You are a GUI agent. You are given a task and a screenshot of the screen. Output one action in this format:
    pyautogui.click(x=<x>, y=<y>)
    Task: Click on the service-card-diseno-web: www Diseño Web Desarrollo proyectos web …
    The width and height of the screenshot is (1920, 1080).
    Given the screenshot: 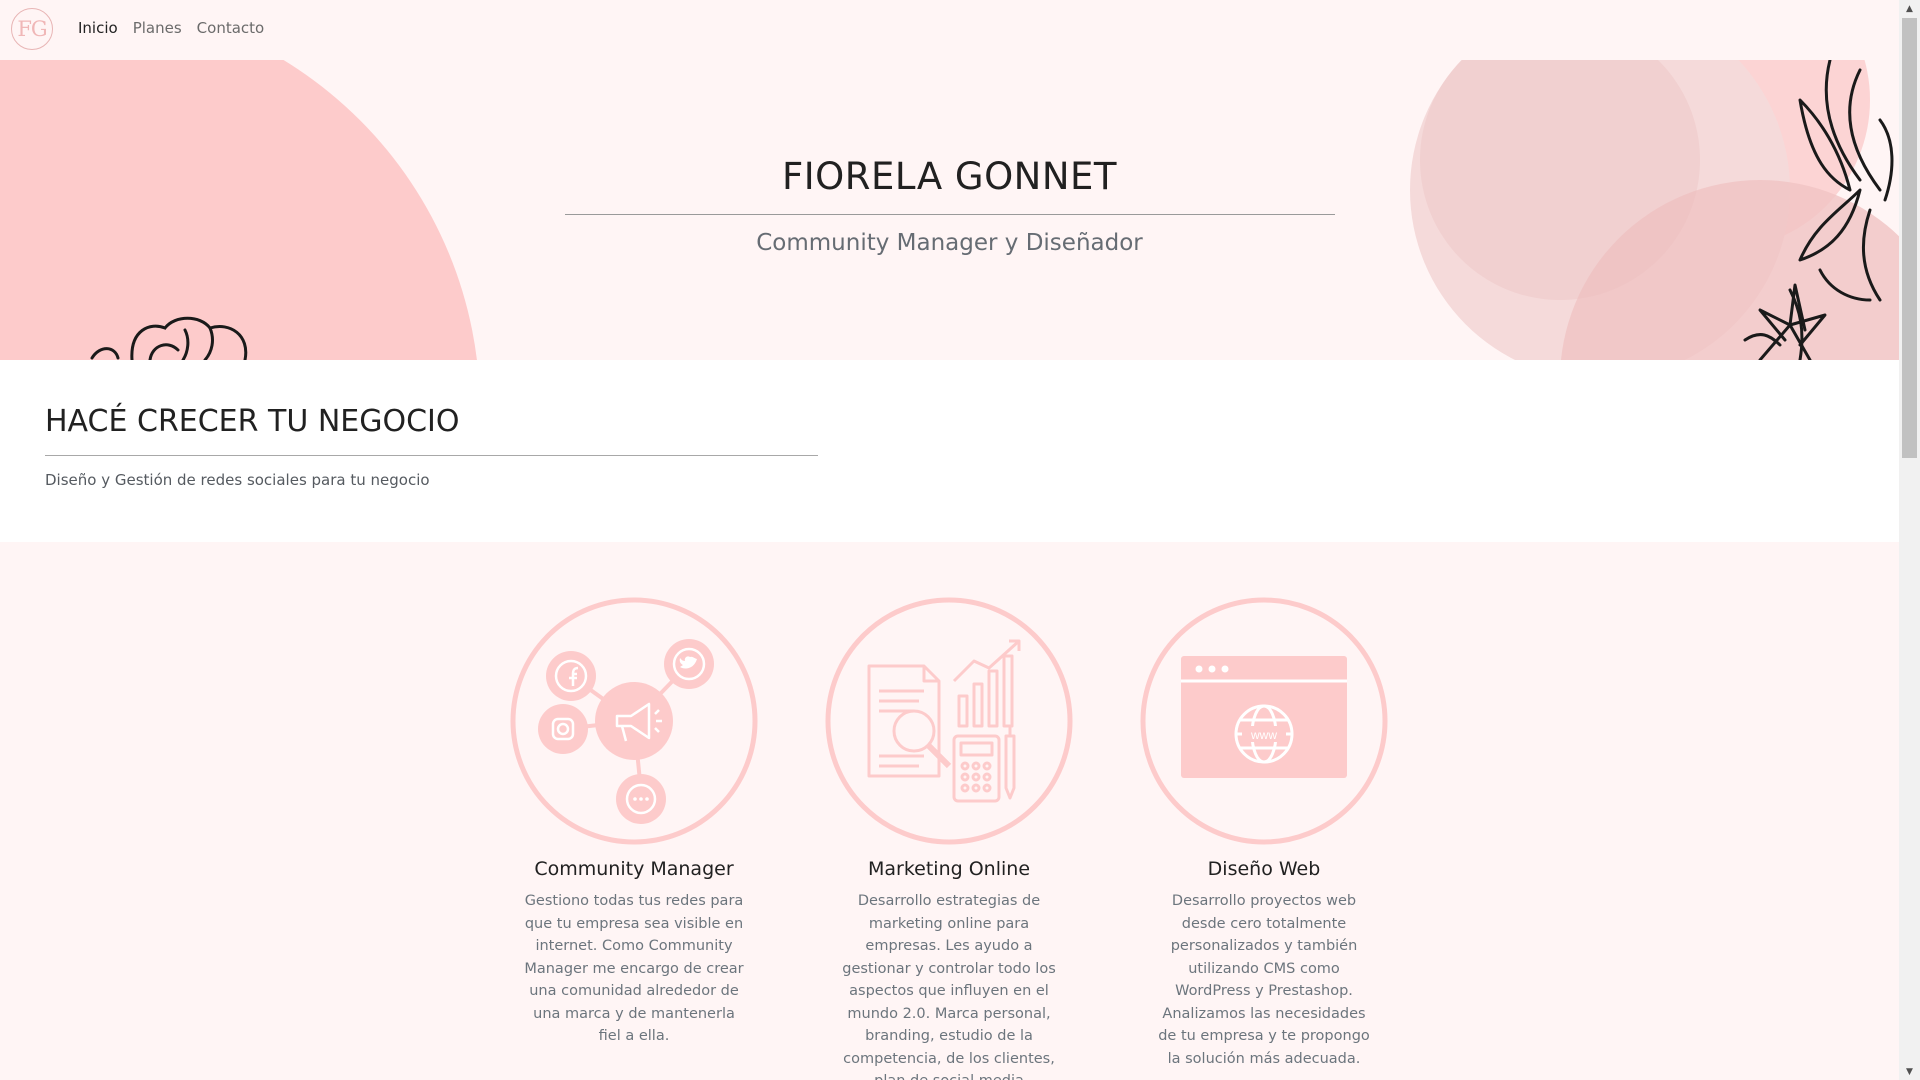 What is the action you would take?
    pyautogui.click(x=1264, y=833)
    